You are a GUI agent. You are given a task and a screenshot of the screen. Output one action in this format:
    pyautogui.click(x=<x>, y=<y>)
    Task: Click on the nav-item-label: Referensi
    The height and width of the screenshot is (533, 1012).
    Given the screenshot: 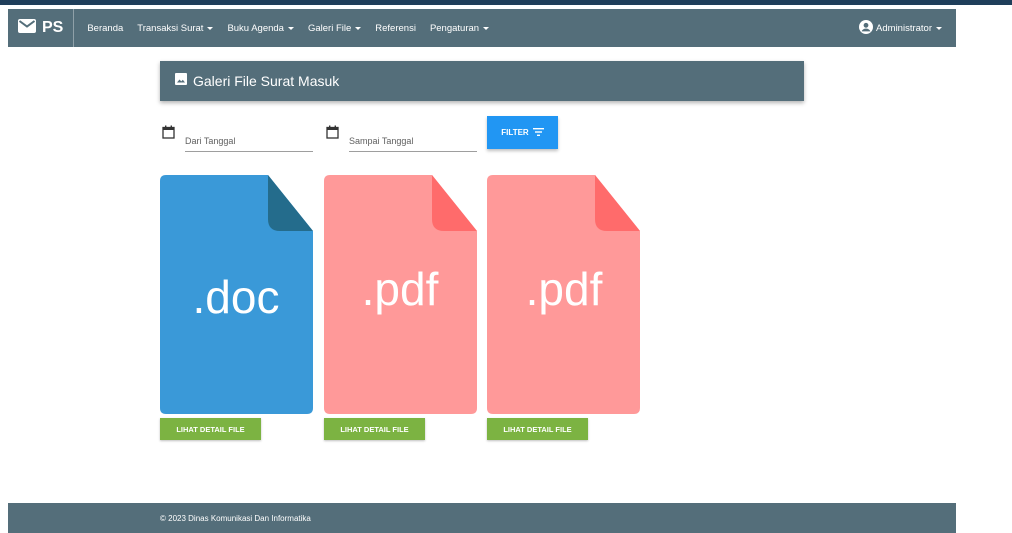 What is the action you would take?
    pyautogui.click(x=395, y=28)
    